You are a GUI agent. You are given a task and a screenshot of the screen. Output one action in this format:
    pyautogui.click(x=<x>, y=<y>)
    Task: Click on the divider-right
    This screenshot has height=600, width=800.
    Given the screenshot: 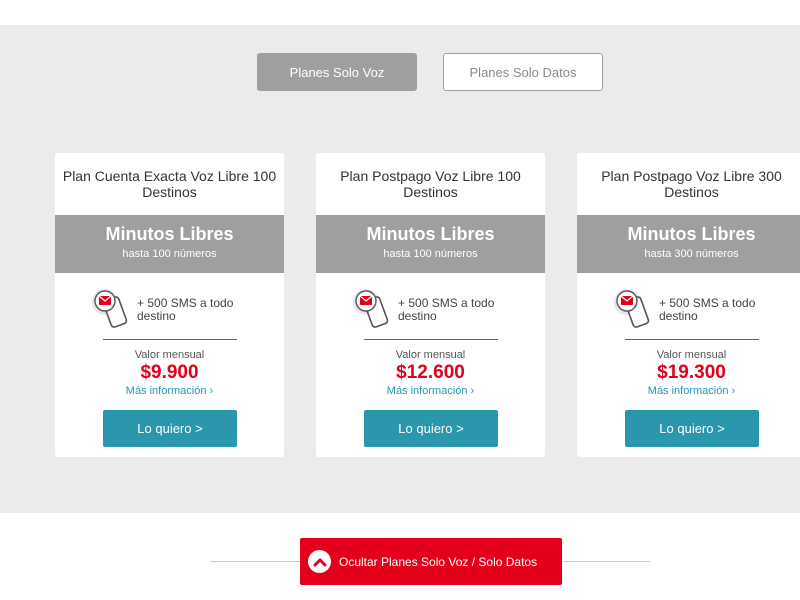 What is the action you would take?
    pyautogui.click(x=606, y=561)
    